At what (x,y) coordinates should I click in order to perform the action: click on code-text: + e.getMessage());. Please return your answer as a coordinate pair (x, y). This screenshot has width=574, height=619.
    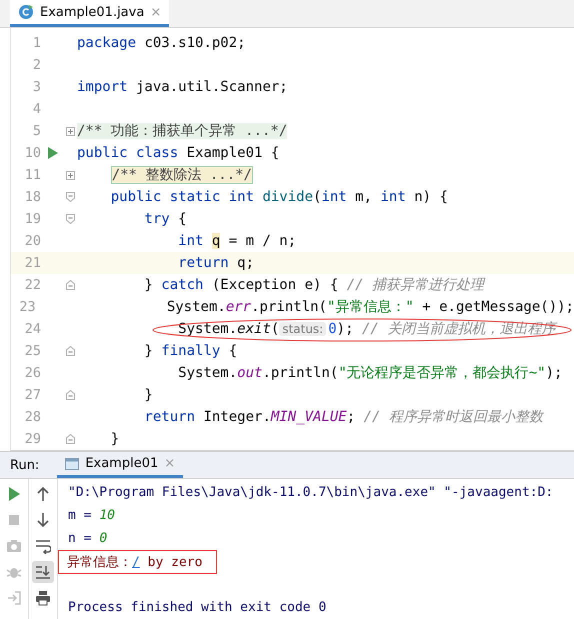
    Looking at the image, I should click on (497, 307).